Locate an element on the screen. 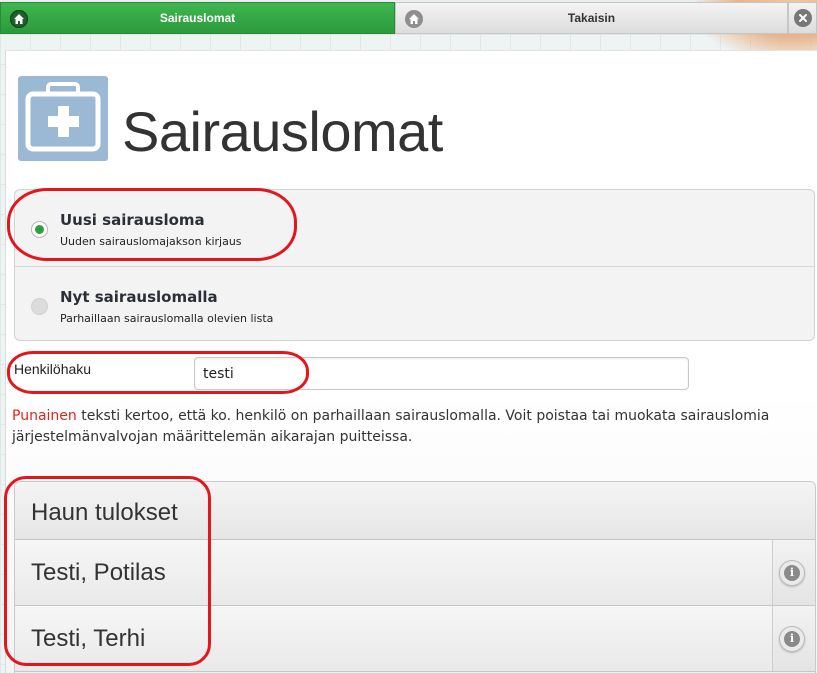 This screenshot has width=817, height=673. radio-unselected is located at coordinates (39, 306).